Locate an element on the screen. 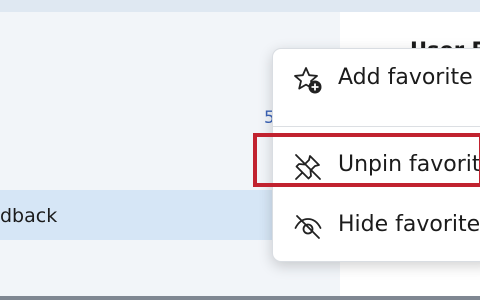  menu-divider is located at coordinates (376, 126).